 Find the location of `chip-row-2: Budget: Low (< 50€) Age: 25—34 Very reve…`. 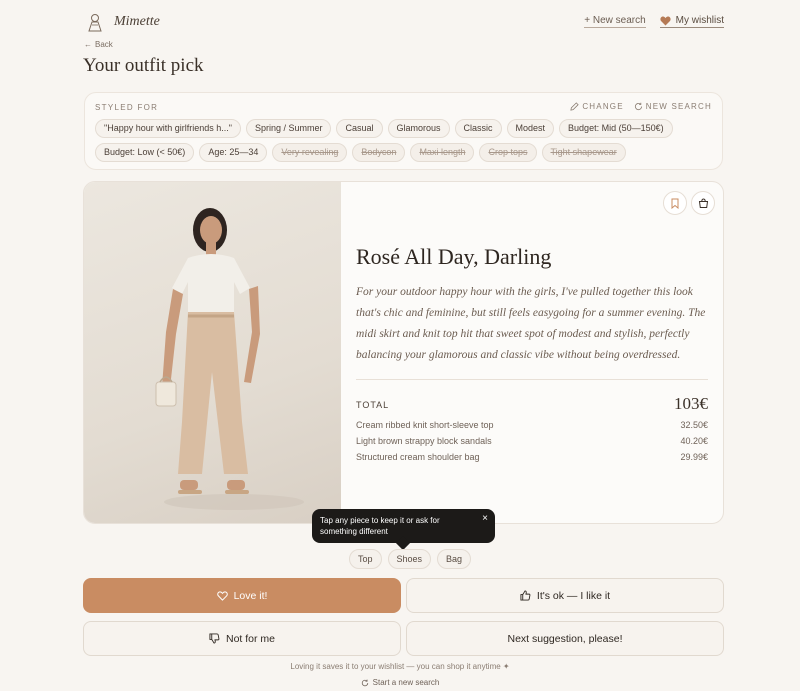

chip-row-2: Budget: Low (< 50€) Age: 25—34 Very reve… is located at coordinates (360, 152).